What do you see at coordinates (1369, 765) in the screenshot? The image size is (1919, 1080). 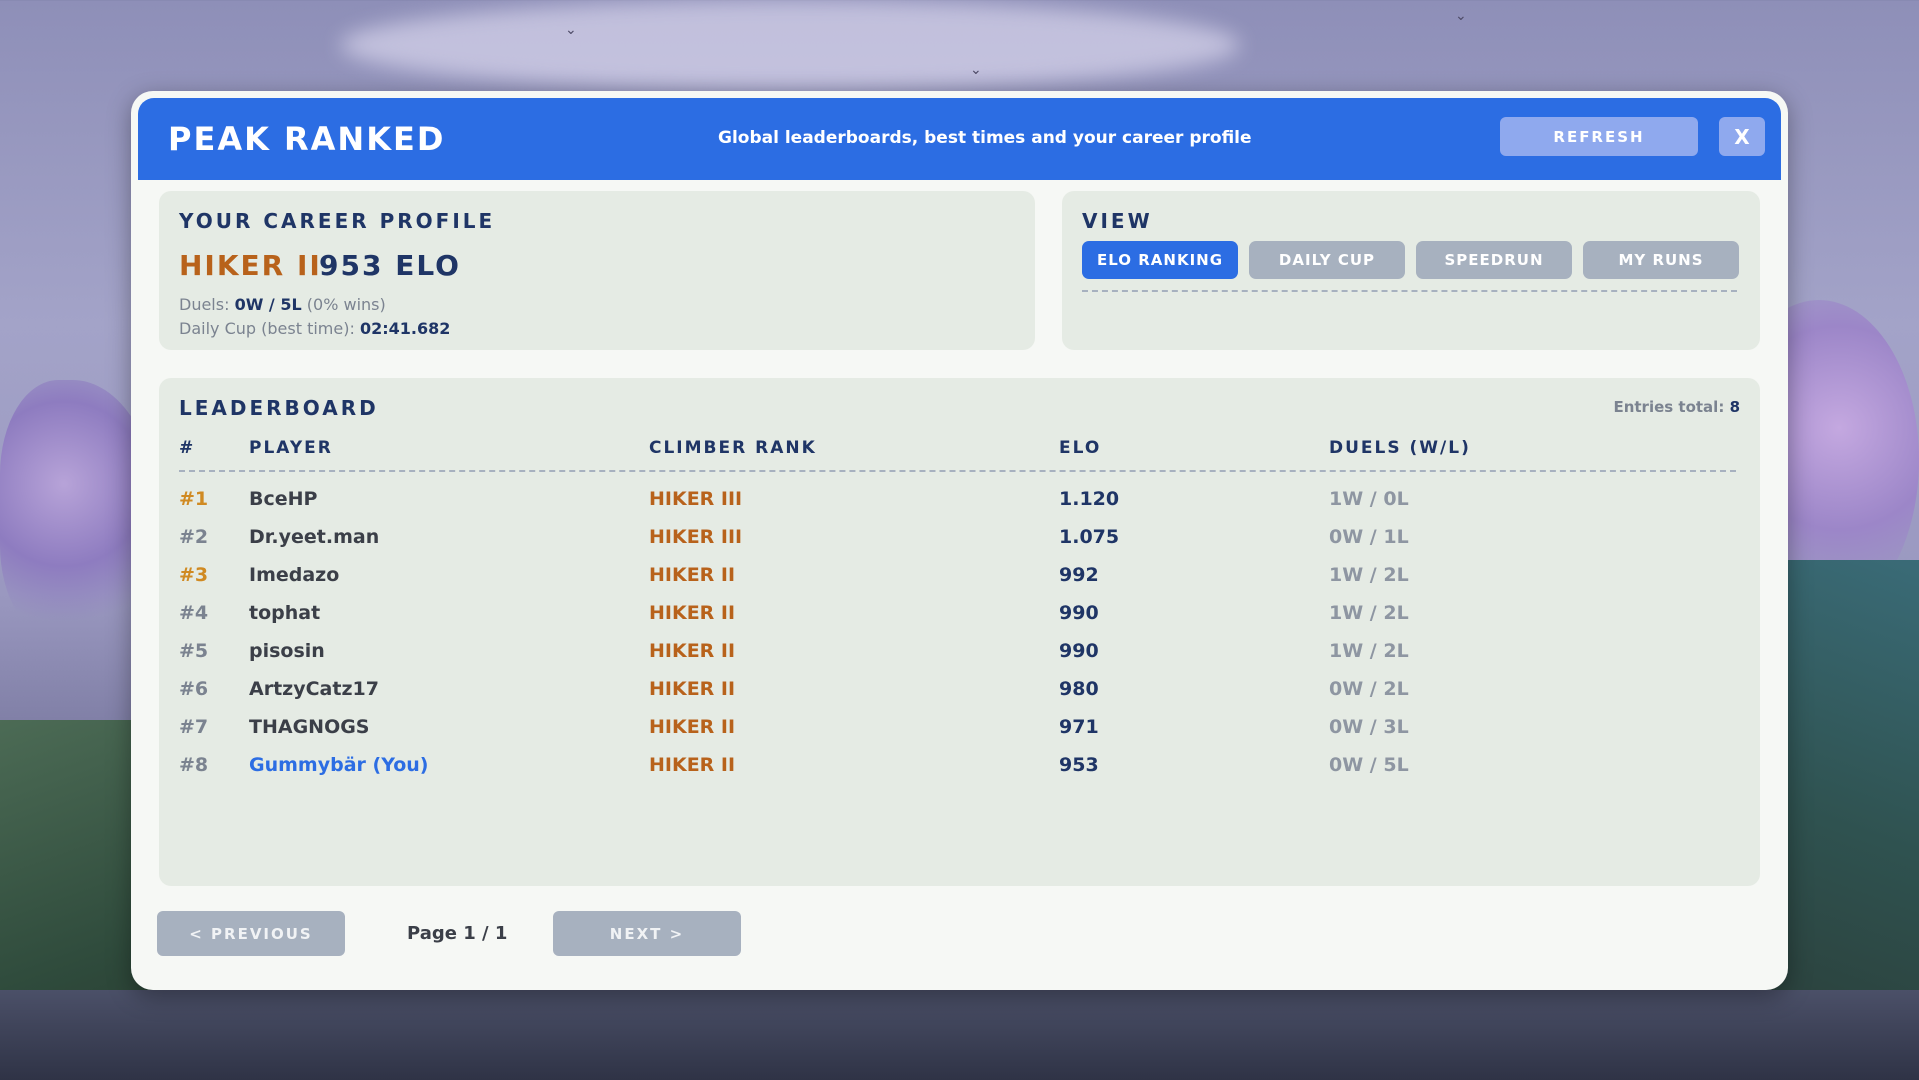 I see `row-duels: 0W / 5L` at bounding box center [1369, 765].